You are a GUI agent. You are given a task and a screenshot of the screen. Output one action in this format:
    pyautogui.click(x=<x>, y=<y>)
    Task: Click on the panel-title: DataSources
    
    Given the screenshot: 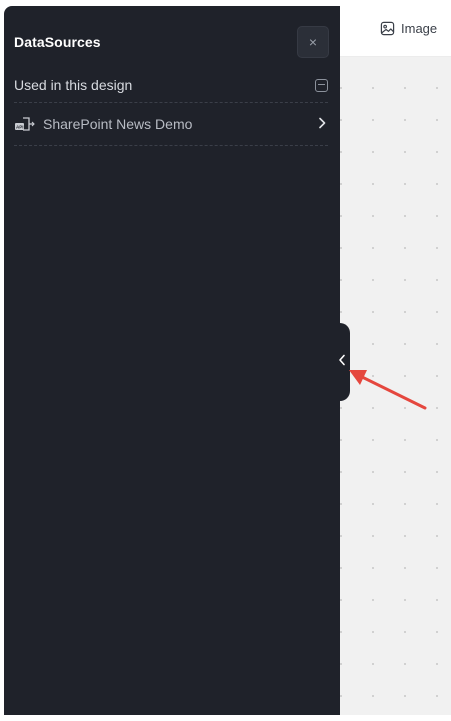 What is the action you would take?
    pyautogui.click(x=57, y=42)
    